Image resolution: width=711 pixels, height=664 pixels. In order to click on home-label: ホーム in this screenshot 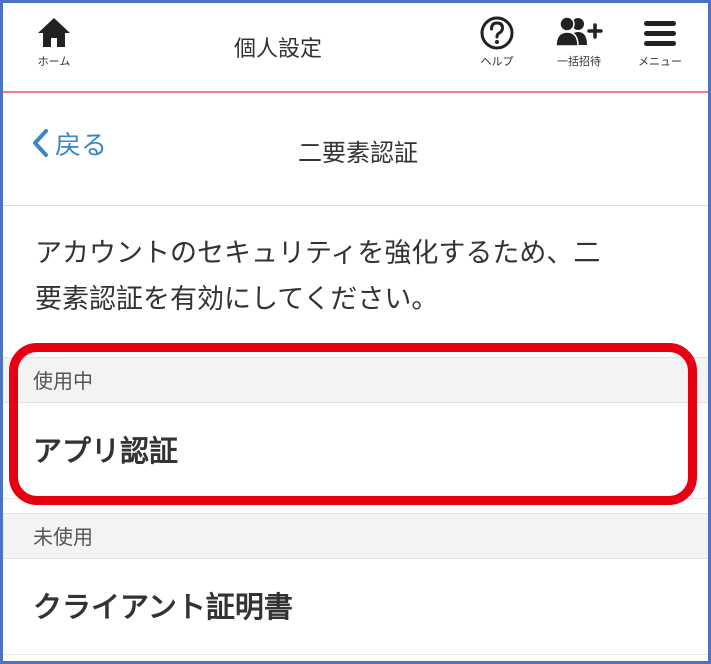, I will do `click(54, 61)`.